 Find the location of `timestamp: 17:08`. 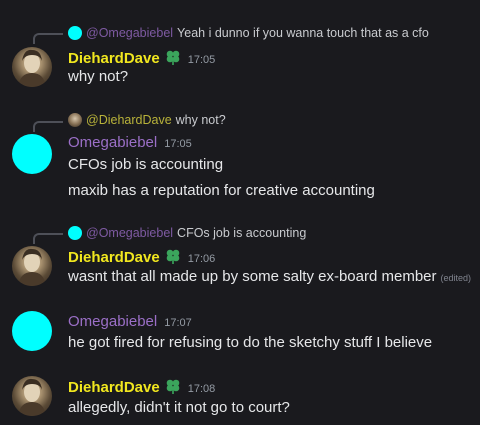

timestamp: 17:08 is located at coordinates (202, 389).